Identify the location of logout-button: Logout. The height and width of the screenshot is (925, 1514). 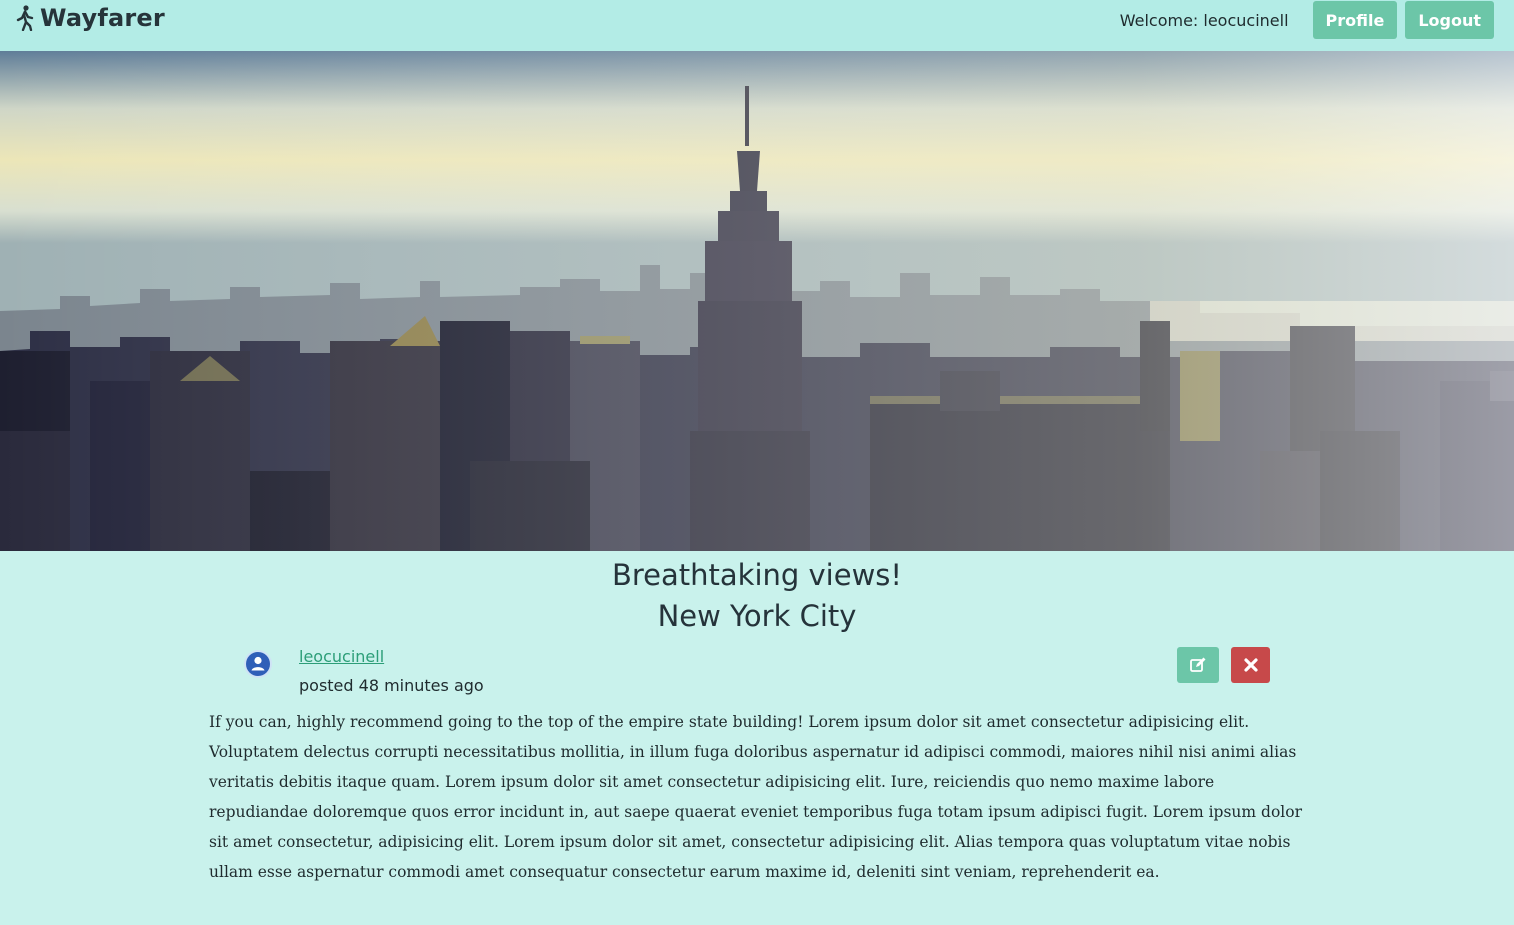
(1449, 20).